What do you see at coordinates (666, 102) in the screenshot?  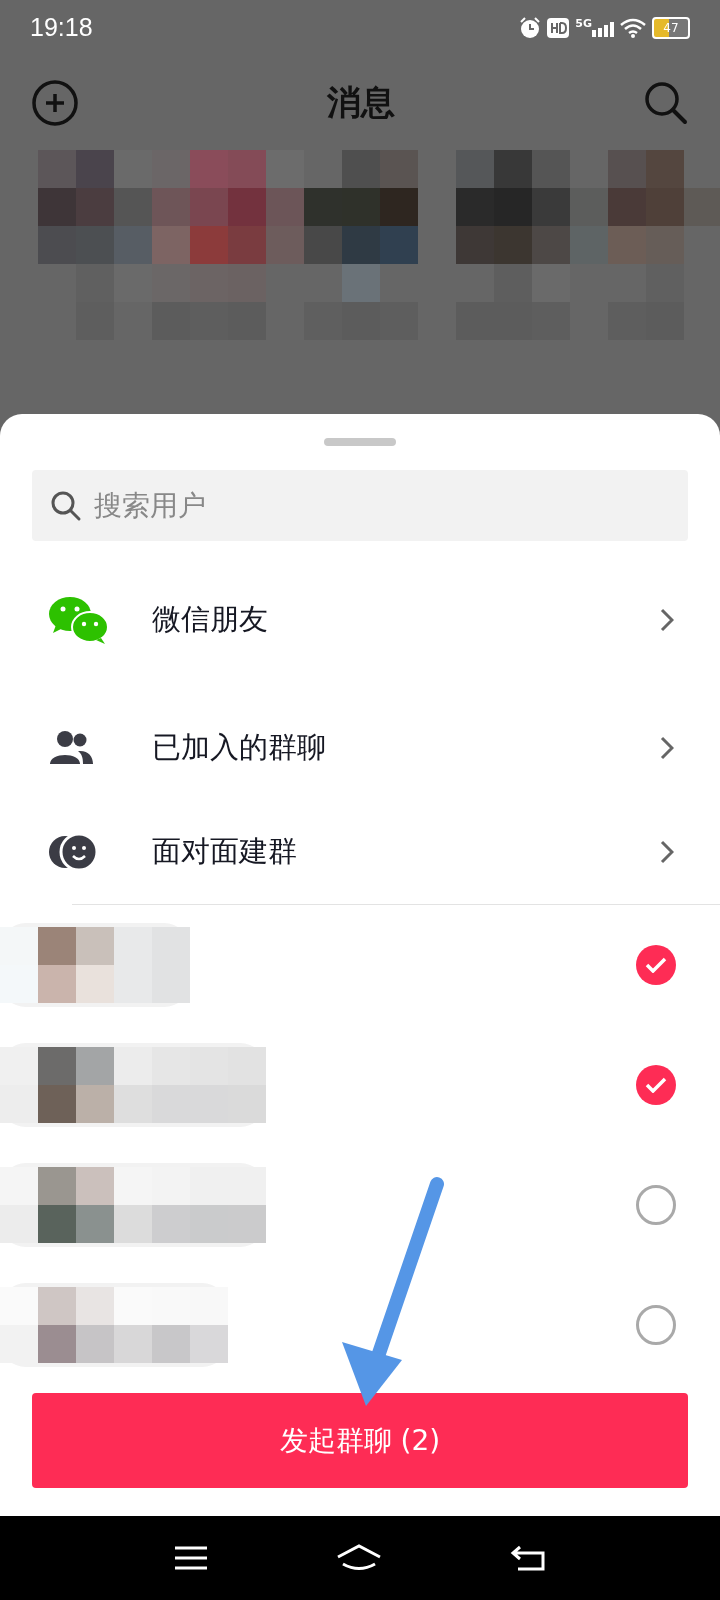 I see `search-icon` at bounding box center [666, 102].